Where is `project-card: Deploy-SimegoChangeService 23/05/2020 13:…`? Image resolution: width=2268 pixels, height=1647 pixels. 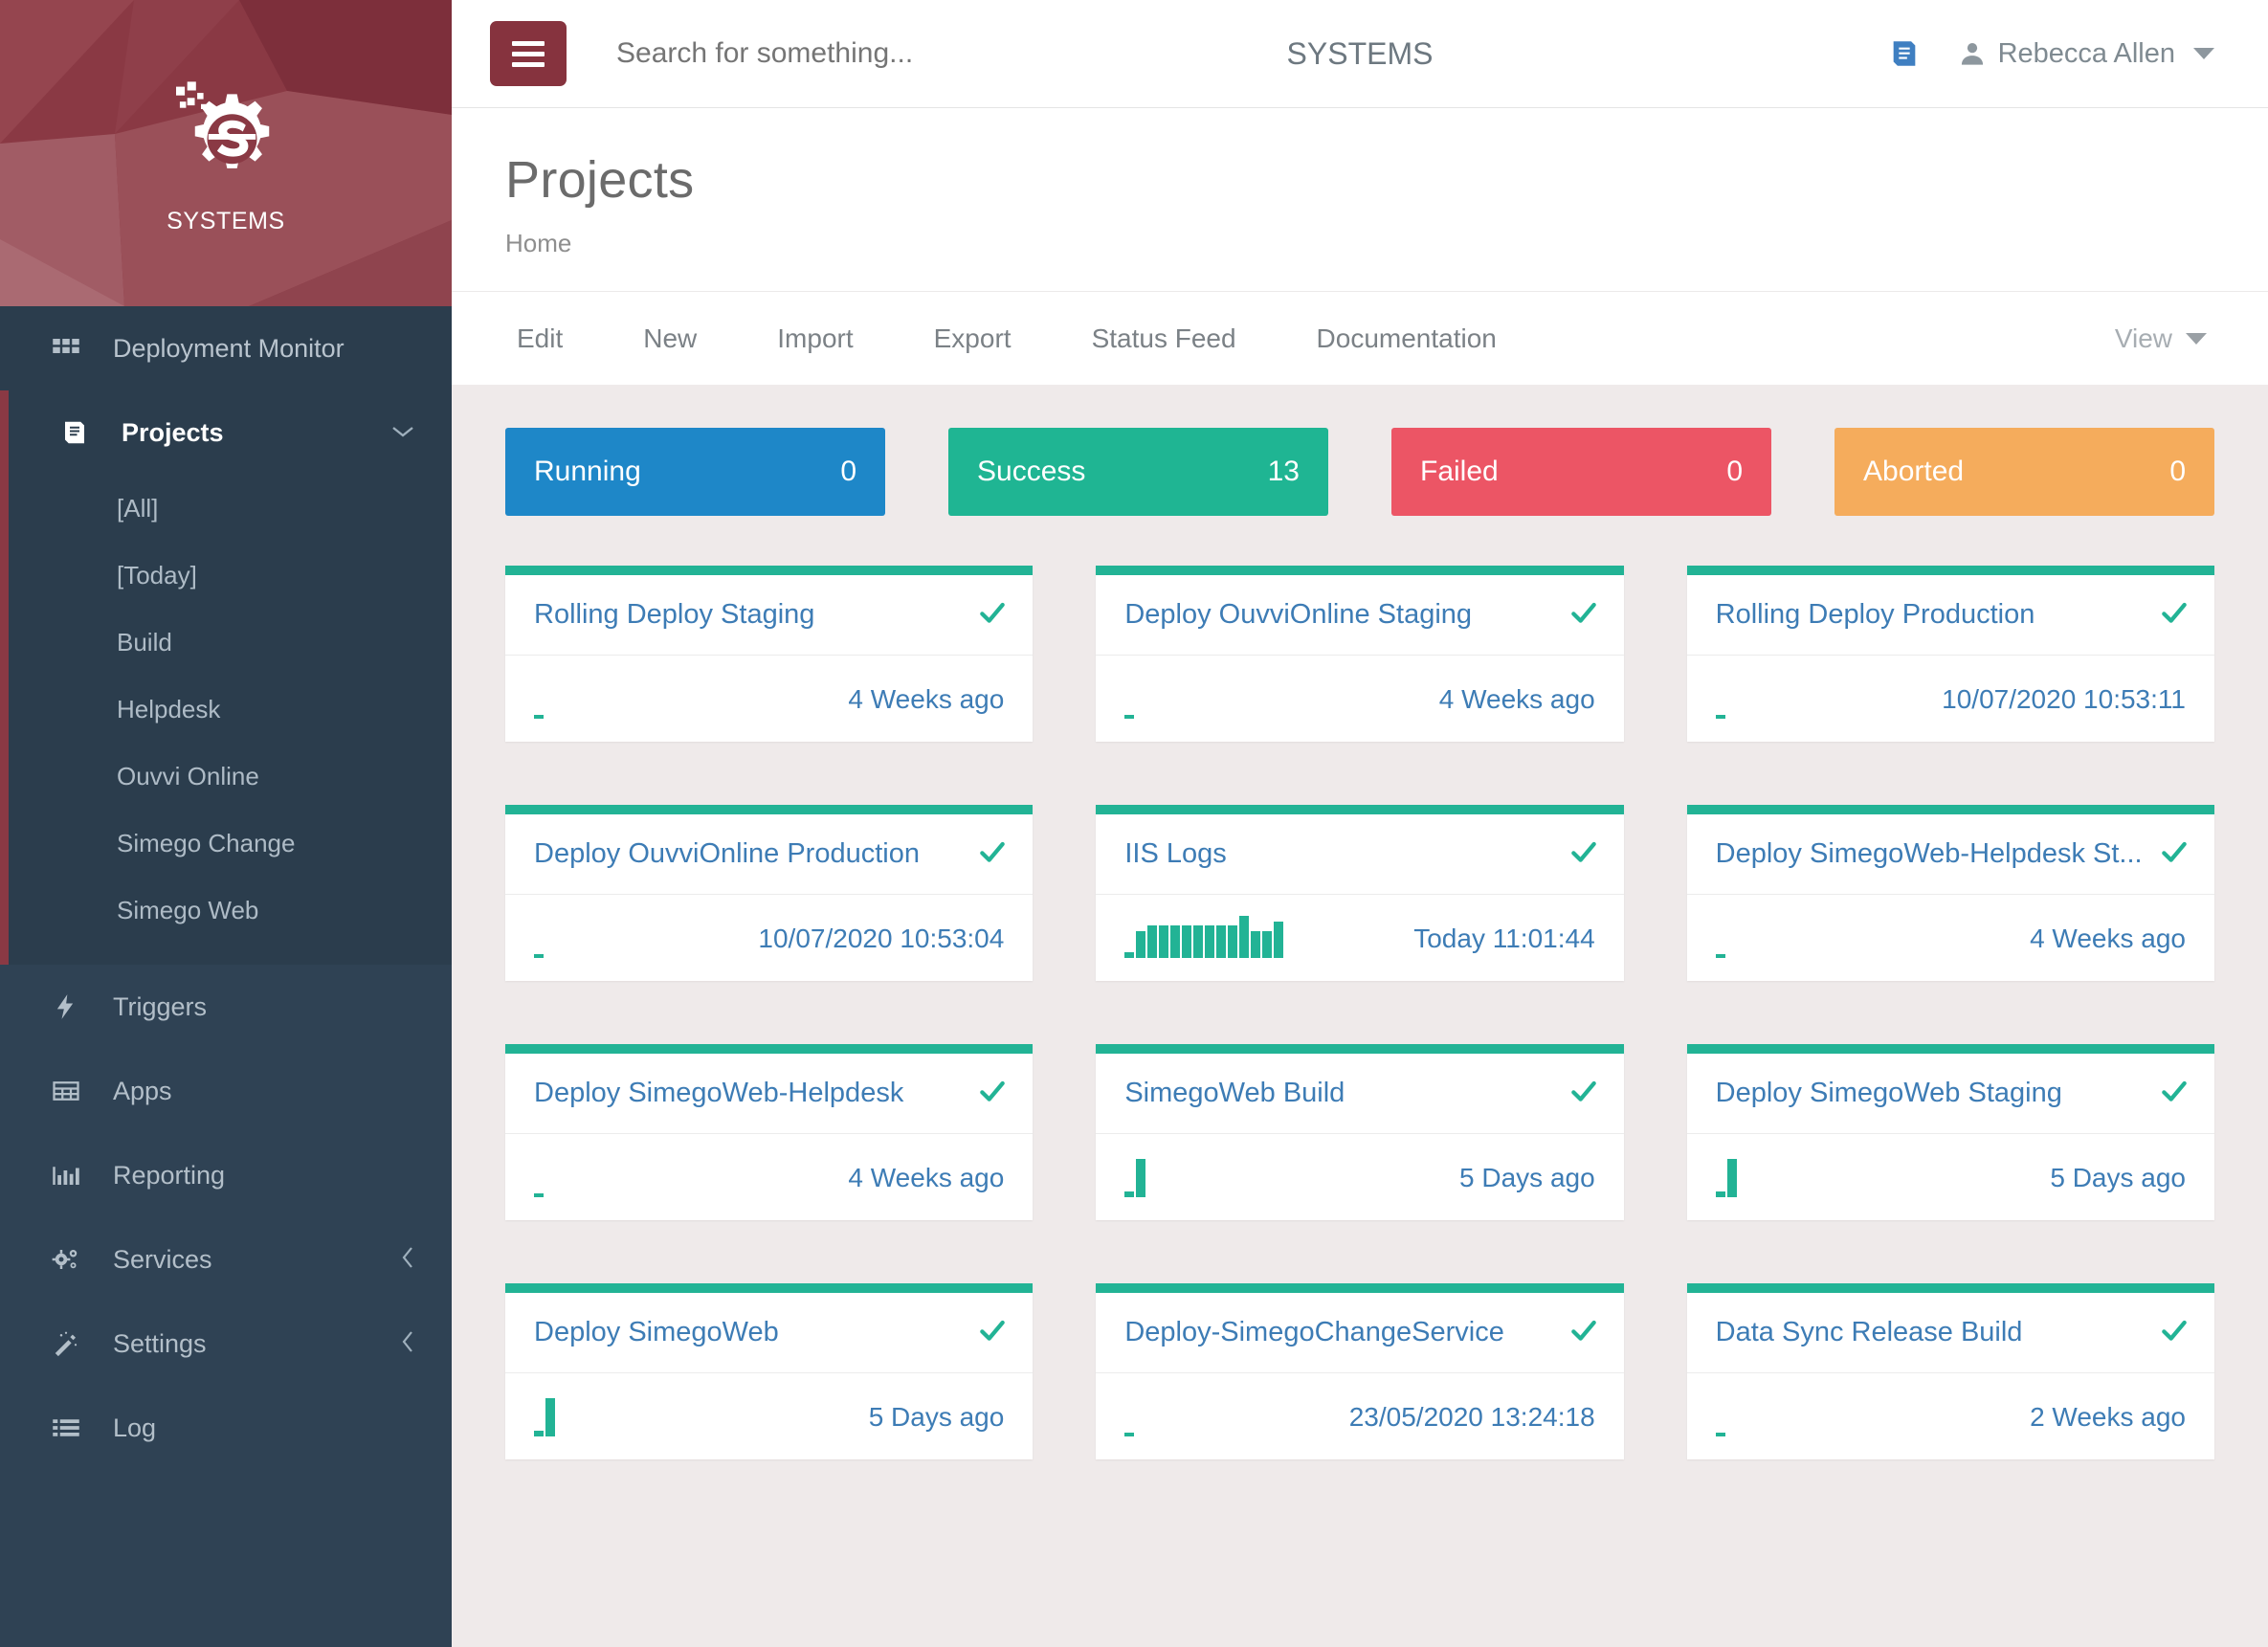
project-card: Deploy-SimegoChangeService 23/05/2020 13:… is located at coordinates (1360, 1371).